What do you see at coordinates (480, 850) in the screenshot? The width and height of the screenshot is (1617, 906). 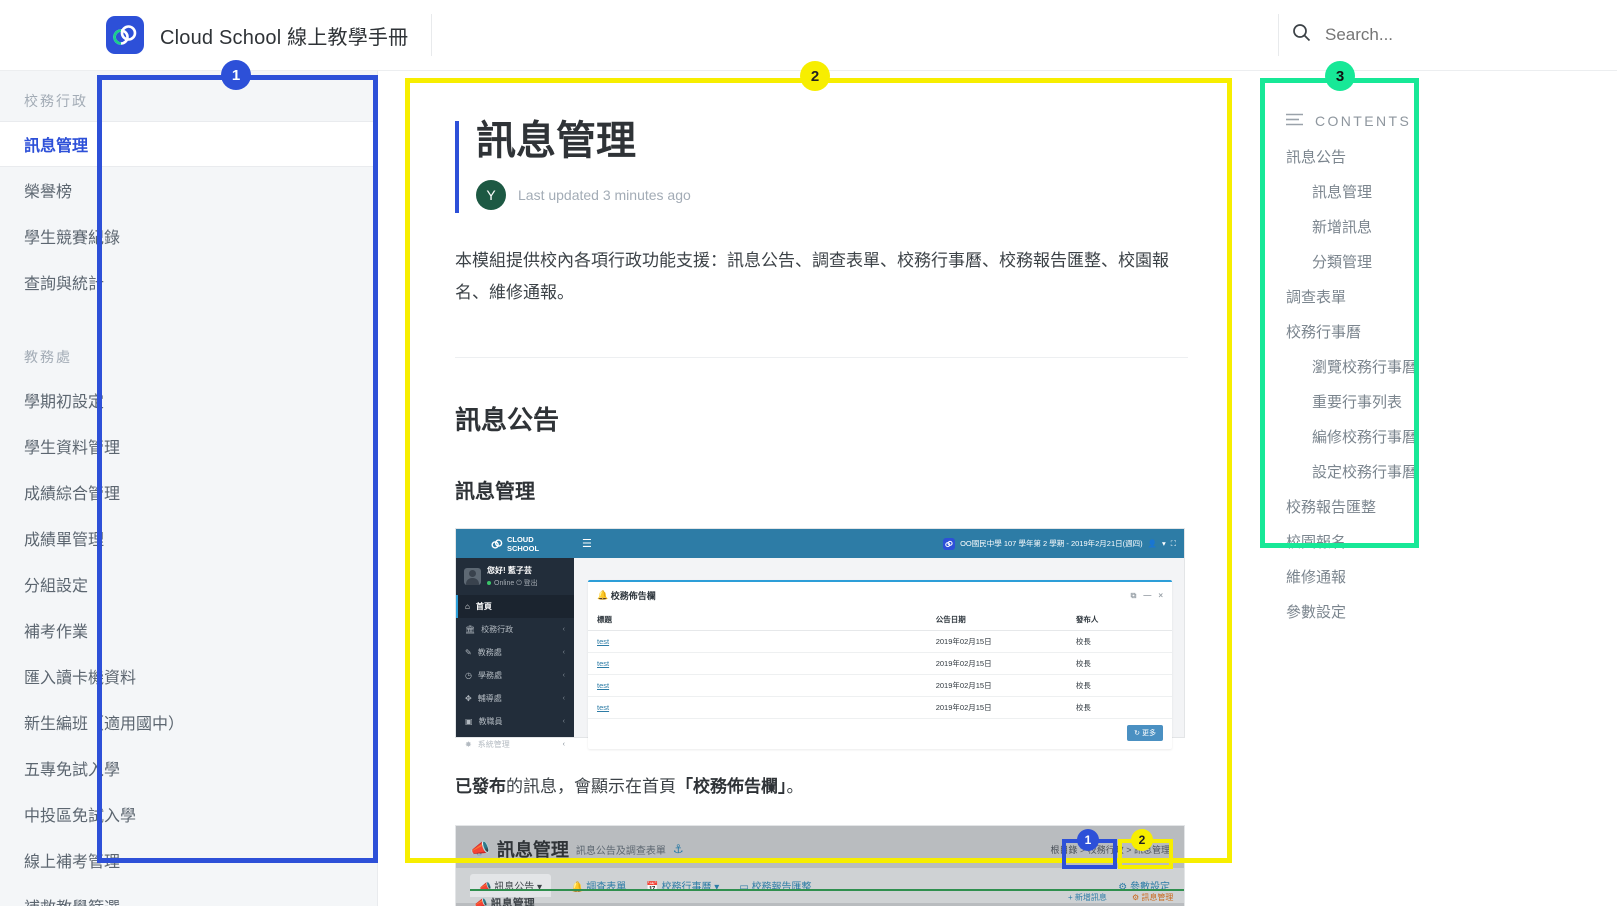 I see `megaphone-icon: 📣` at bounding box center [480, 850].